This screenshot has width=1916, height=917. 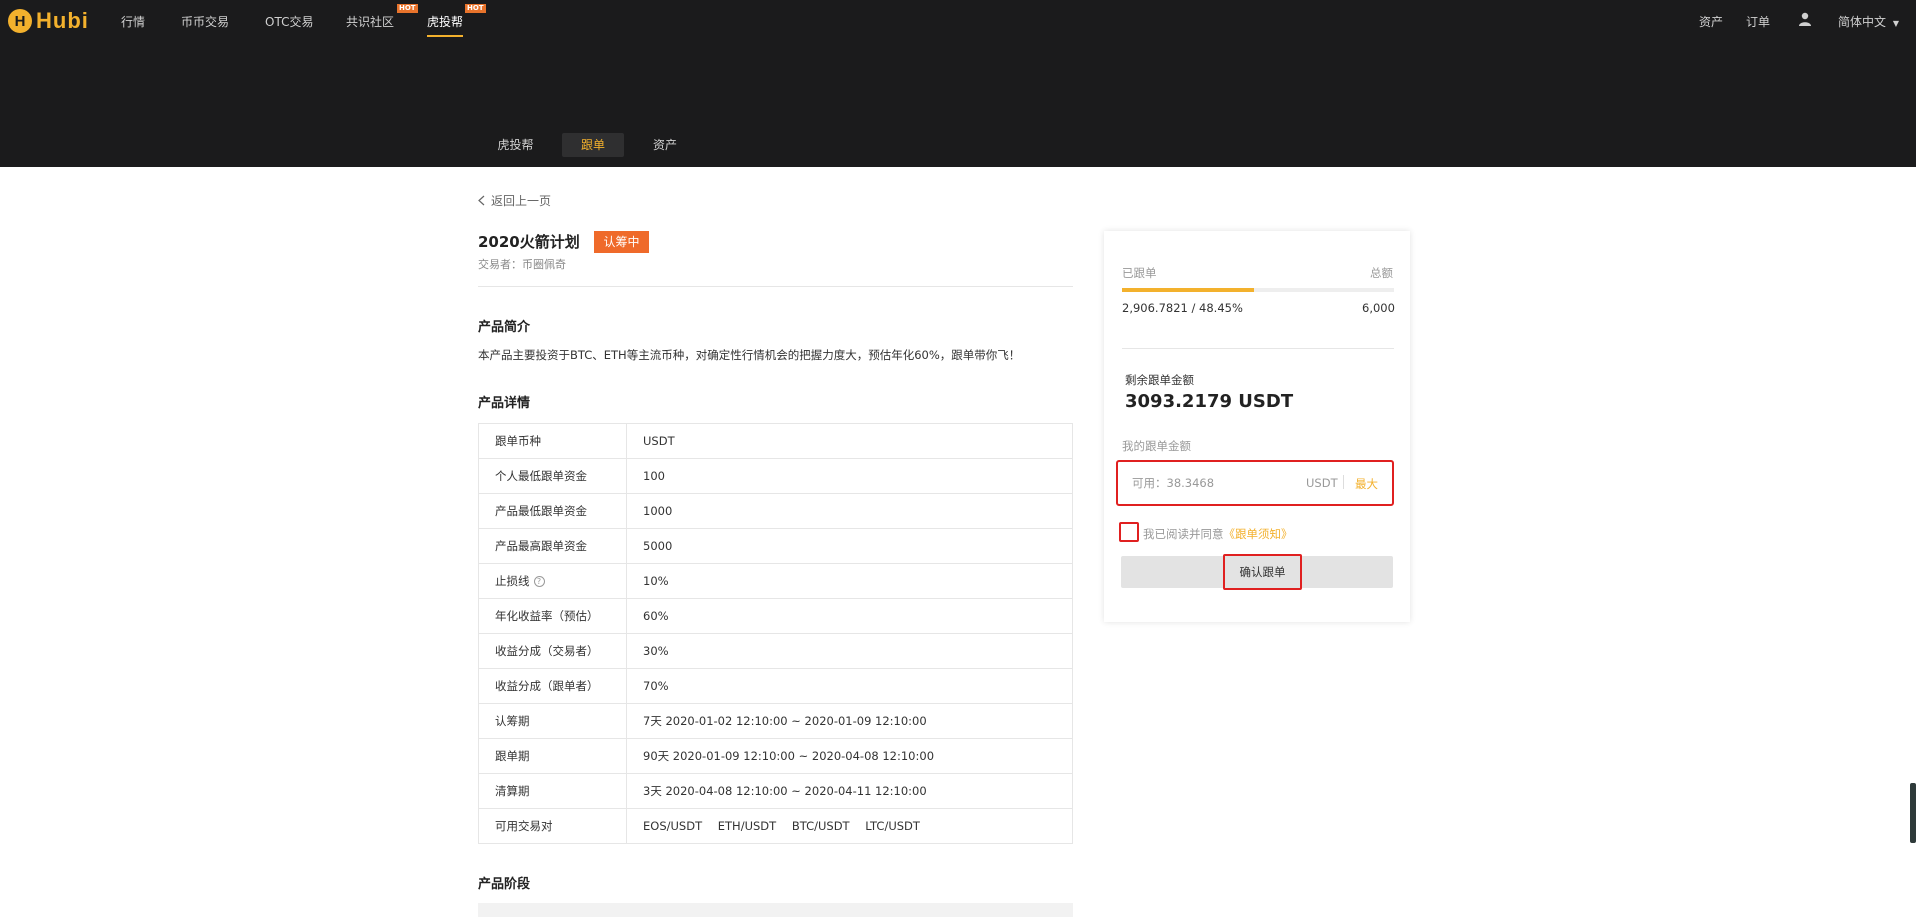 What do you see at coordinates (481, 200) in the screenshot?
I see `chevron-left-icon` at bounding box center [481, 200].